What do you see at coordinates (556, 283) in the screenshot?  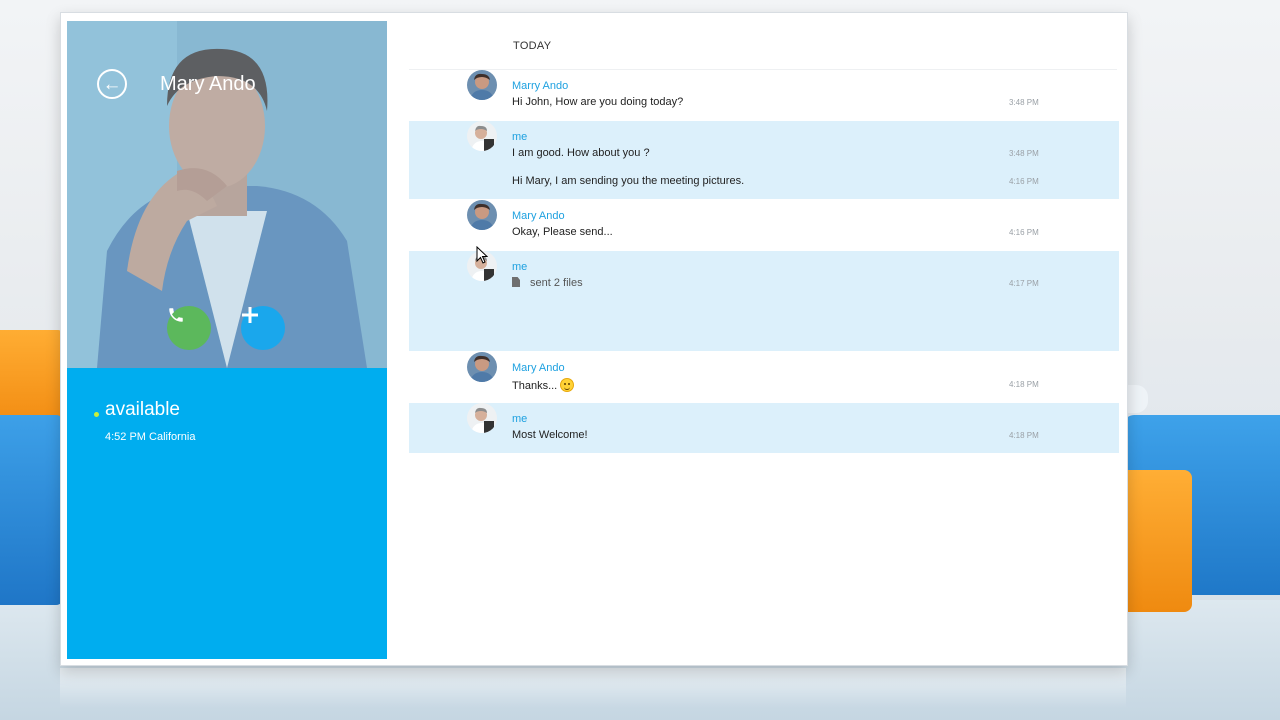 I see `message-text: sent 2 files` at bounding box center [556, 283].